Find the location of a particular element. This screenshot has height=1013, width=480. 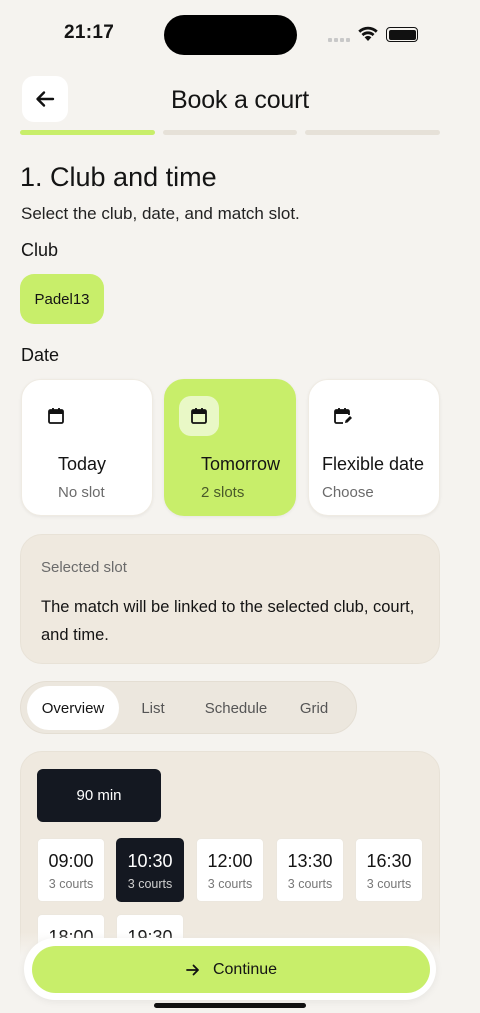

tab-overview: Overview is located at coordinates (73, 708).